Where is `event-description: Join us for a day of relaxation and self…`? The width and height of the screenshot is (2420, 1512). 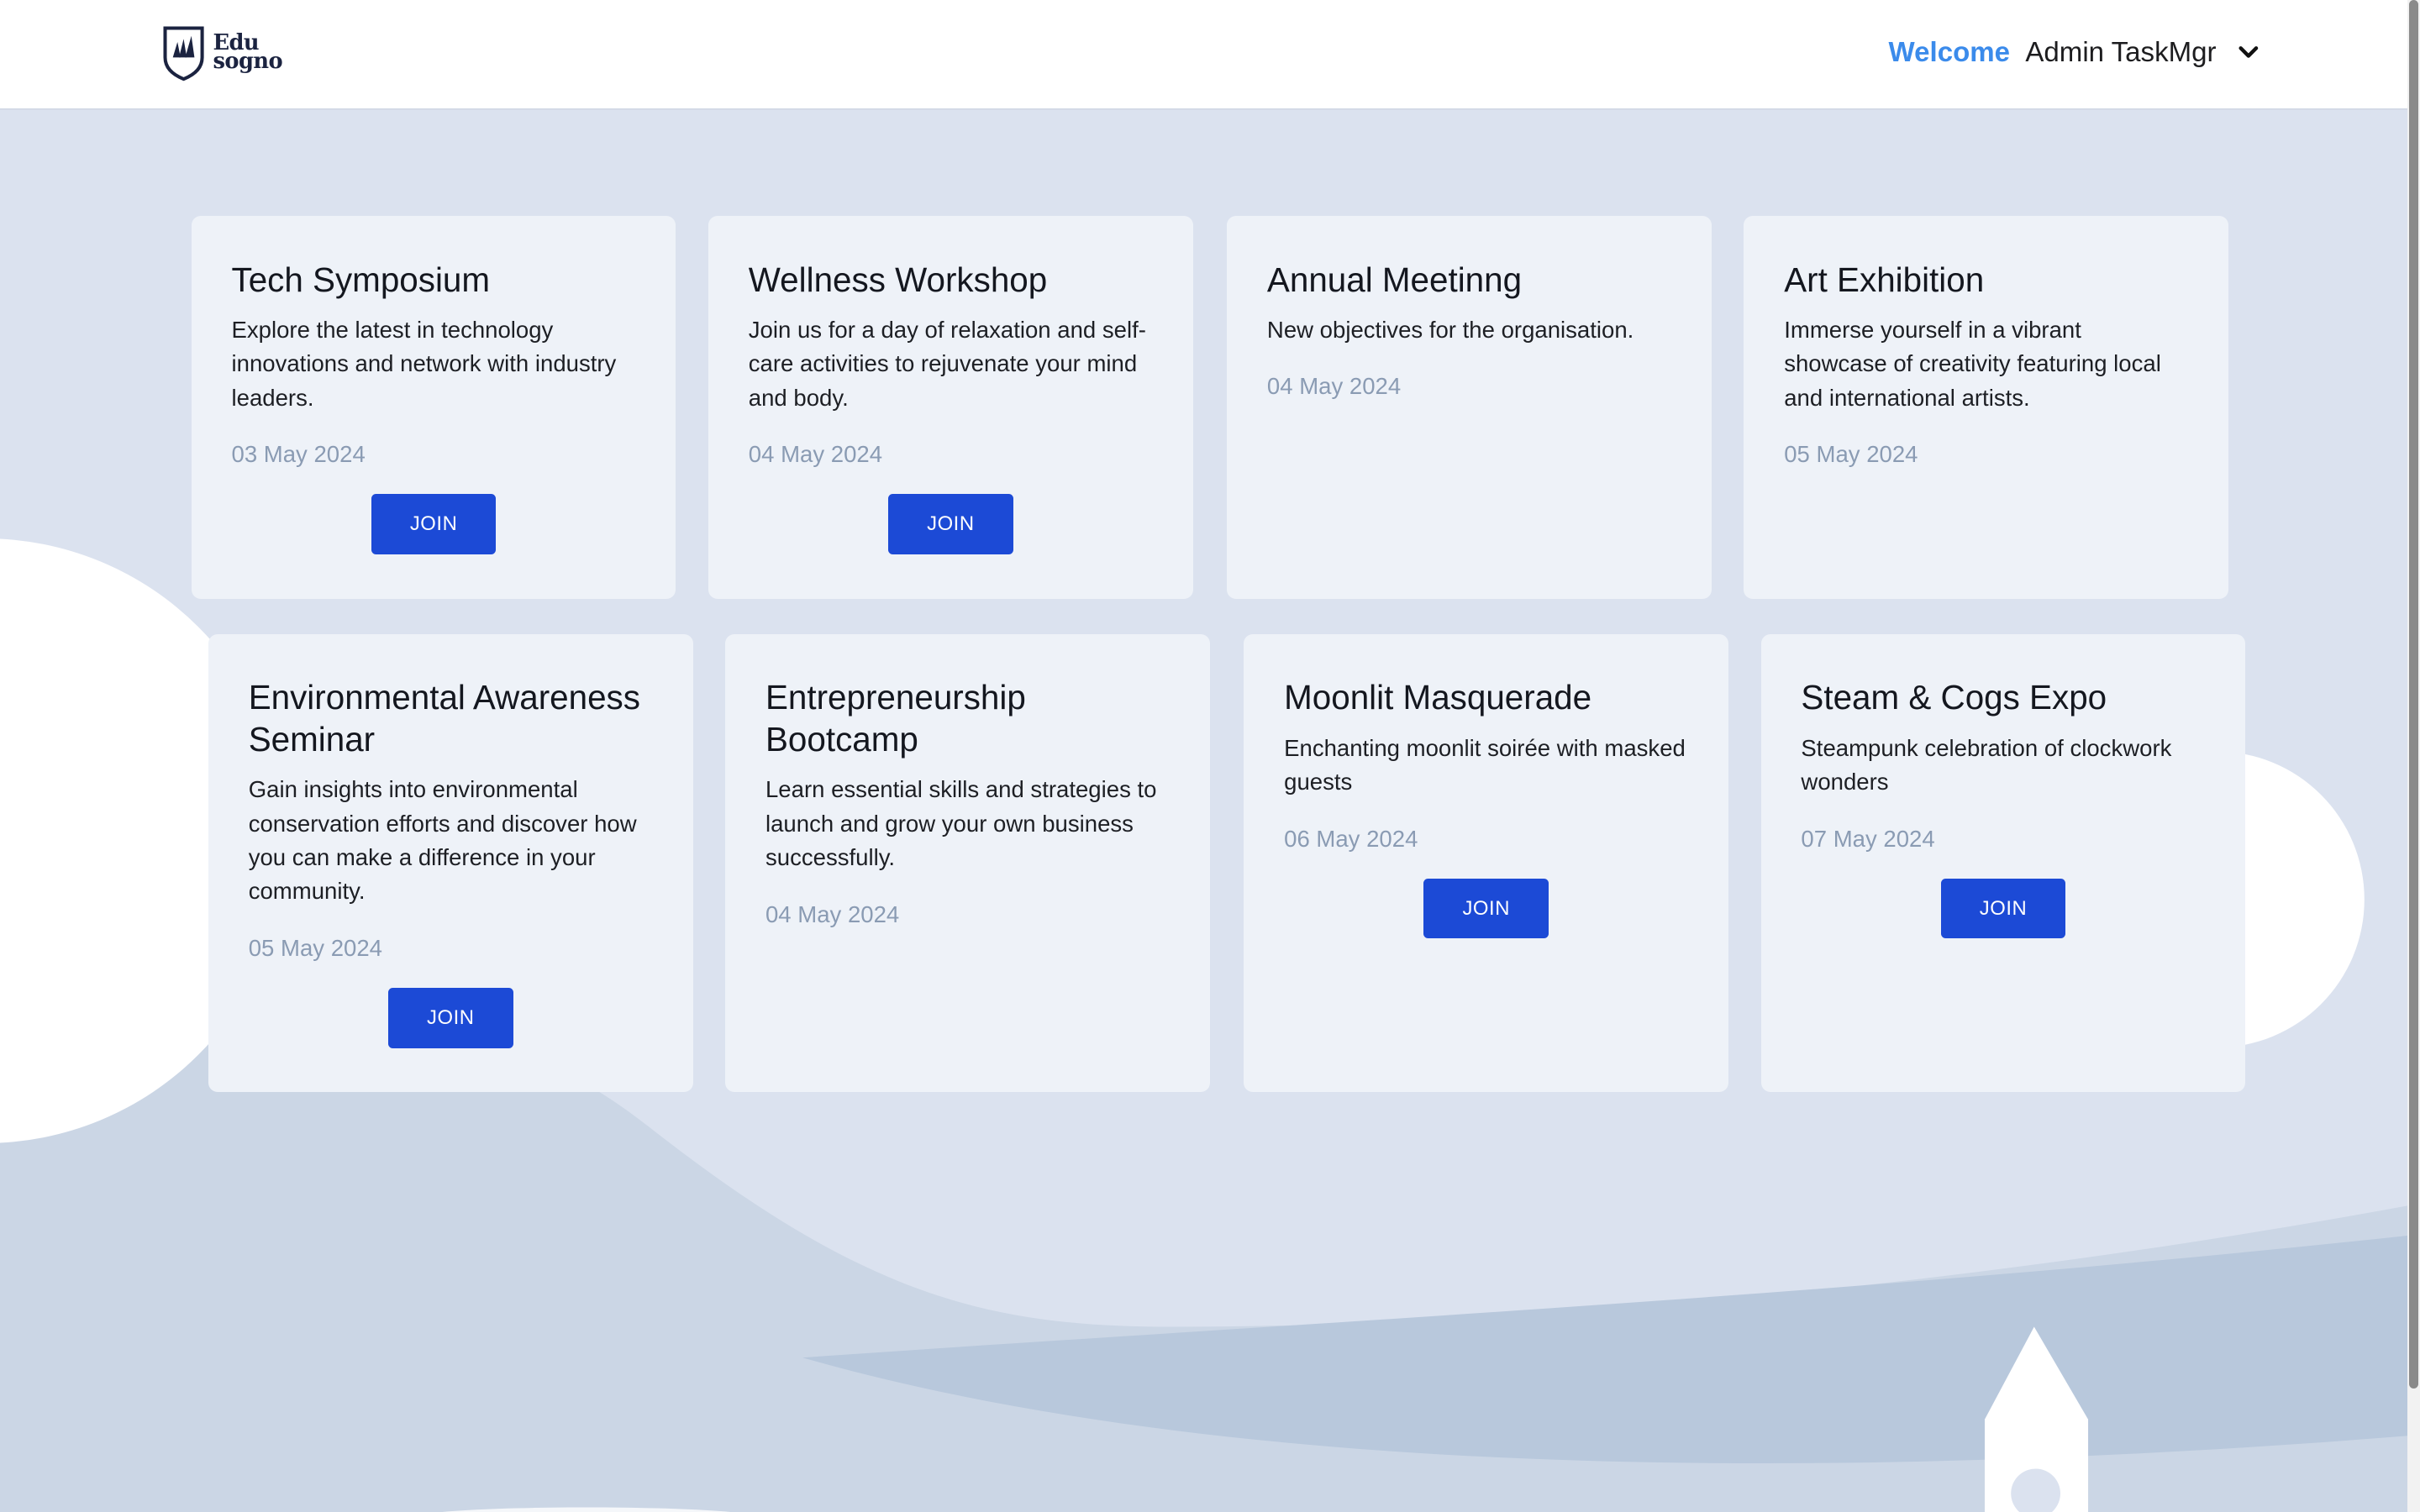 event-description: Join us for a day of relaxation and self… is located at coordinates (947, 363).